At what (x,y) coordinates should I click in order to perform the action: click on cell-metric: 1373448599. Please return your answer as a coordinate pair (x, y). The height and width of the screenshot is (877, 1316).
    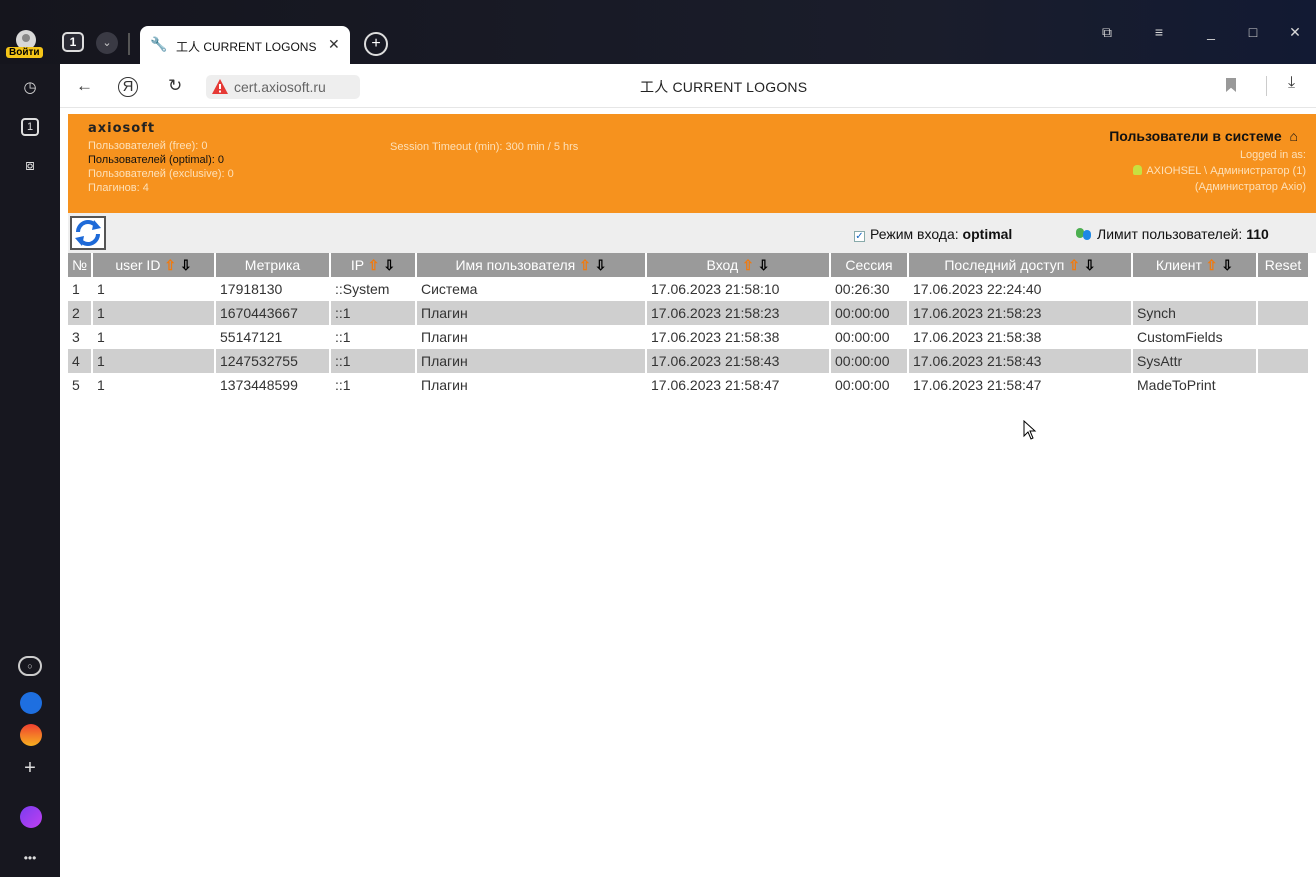
    Looking at the image, I should click on (272, 385).